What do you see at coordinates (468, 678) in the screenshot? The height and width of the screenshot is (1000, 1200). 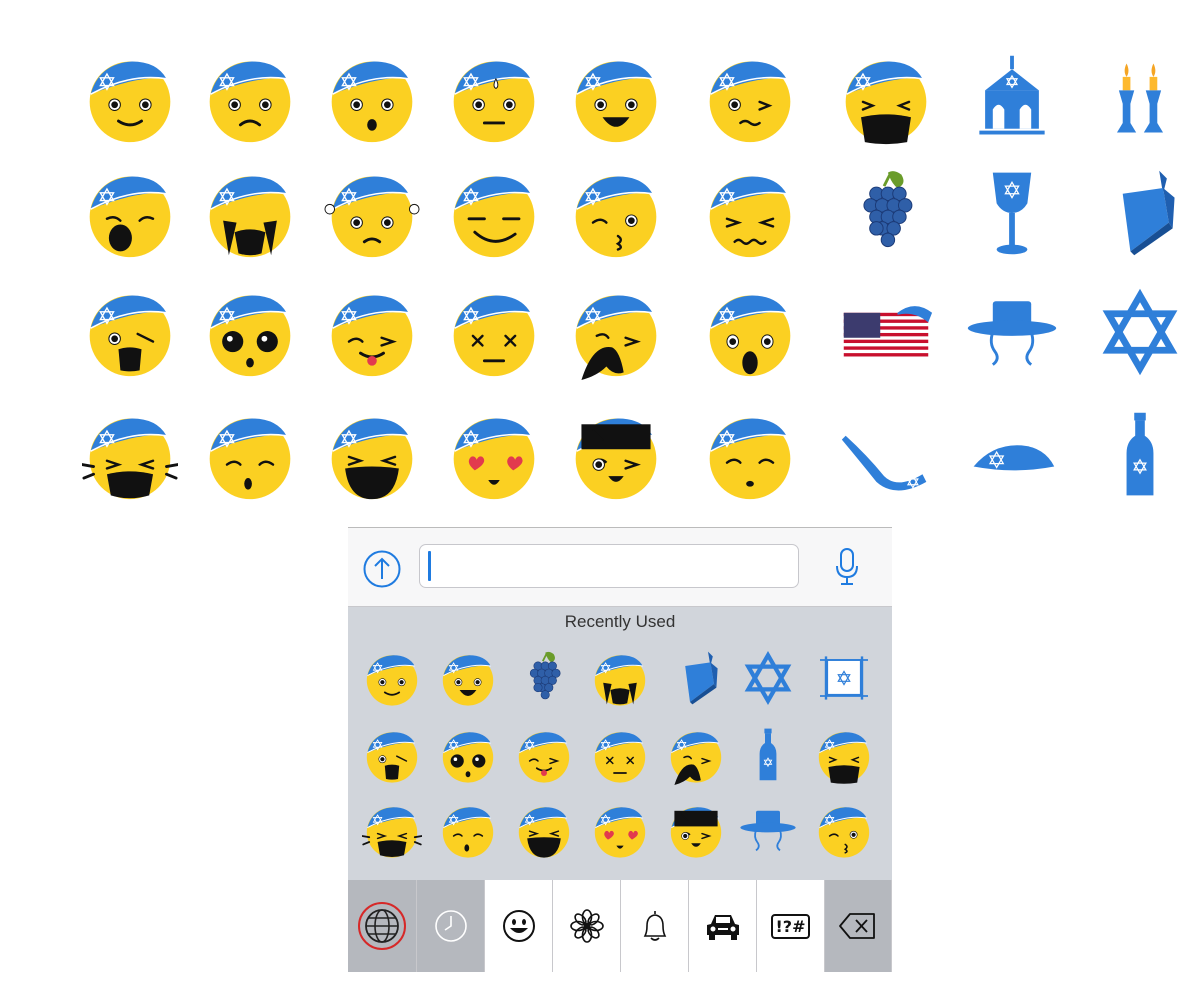 I see `recent-kippah-emoji-grin` at bounding box center [468, 678].